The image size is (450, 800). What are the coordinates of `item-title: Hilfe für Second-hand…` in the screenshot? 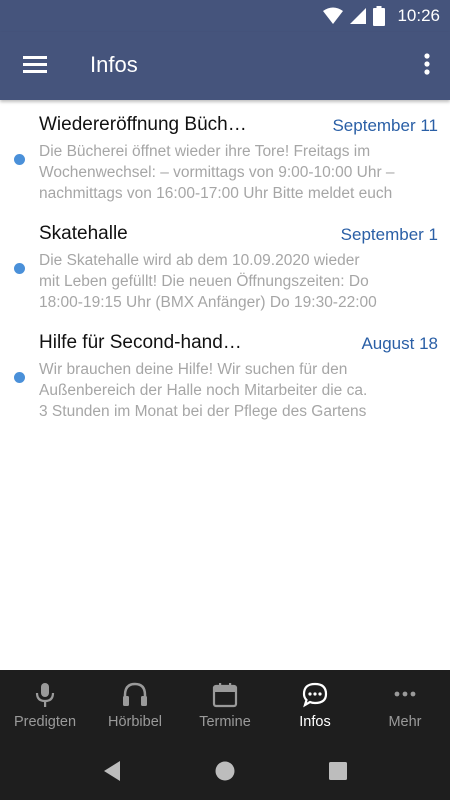 It's located at (140, 342).